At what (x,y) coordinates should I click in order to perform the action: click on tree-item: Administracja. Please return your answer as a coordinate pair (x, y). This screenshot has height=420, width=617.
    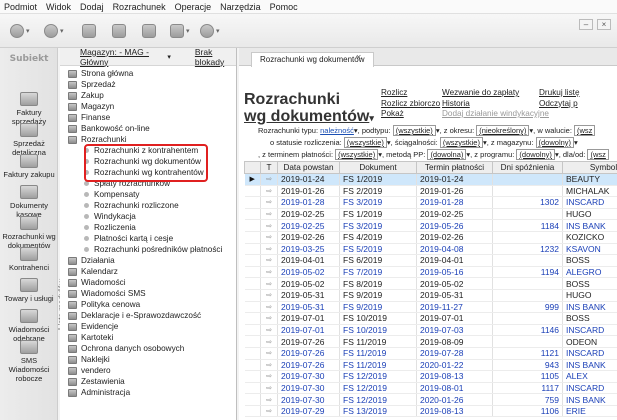
    Looking at the image, I should click on (152, 392).